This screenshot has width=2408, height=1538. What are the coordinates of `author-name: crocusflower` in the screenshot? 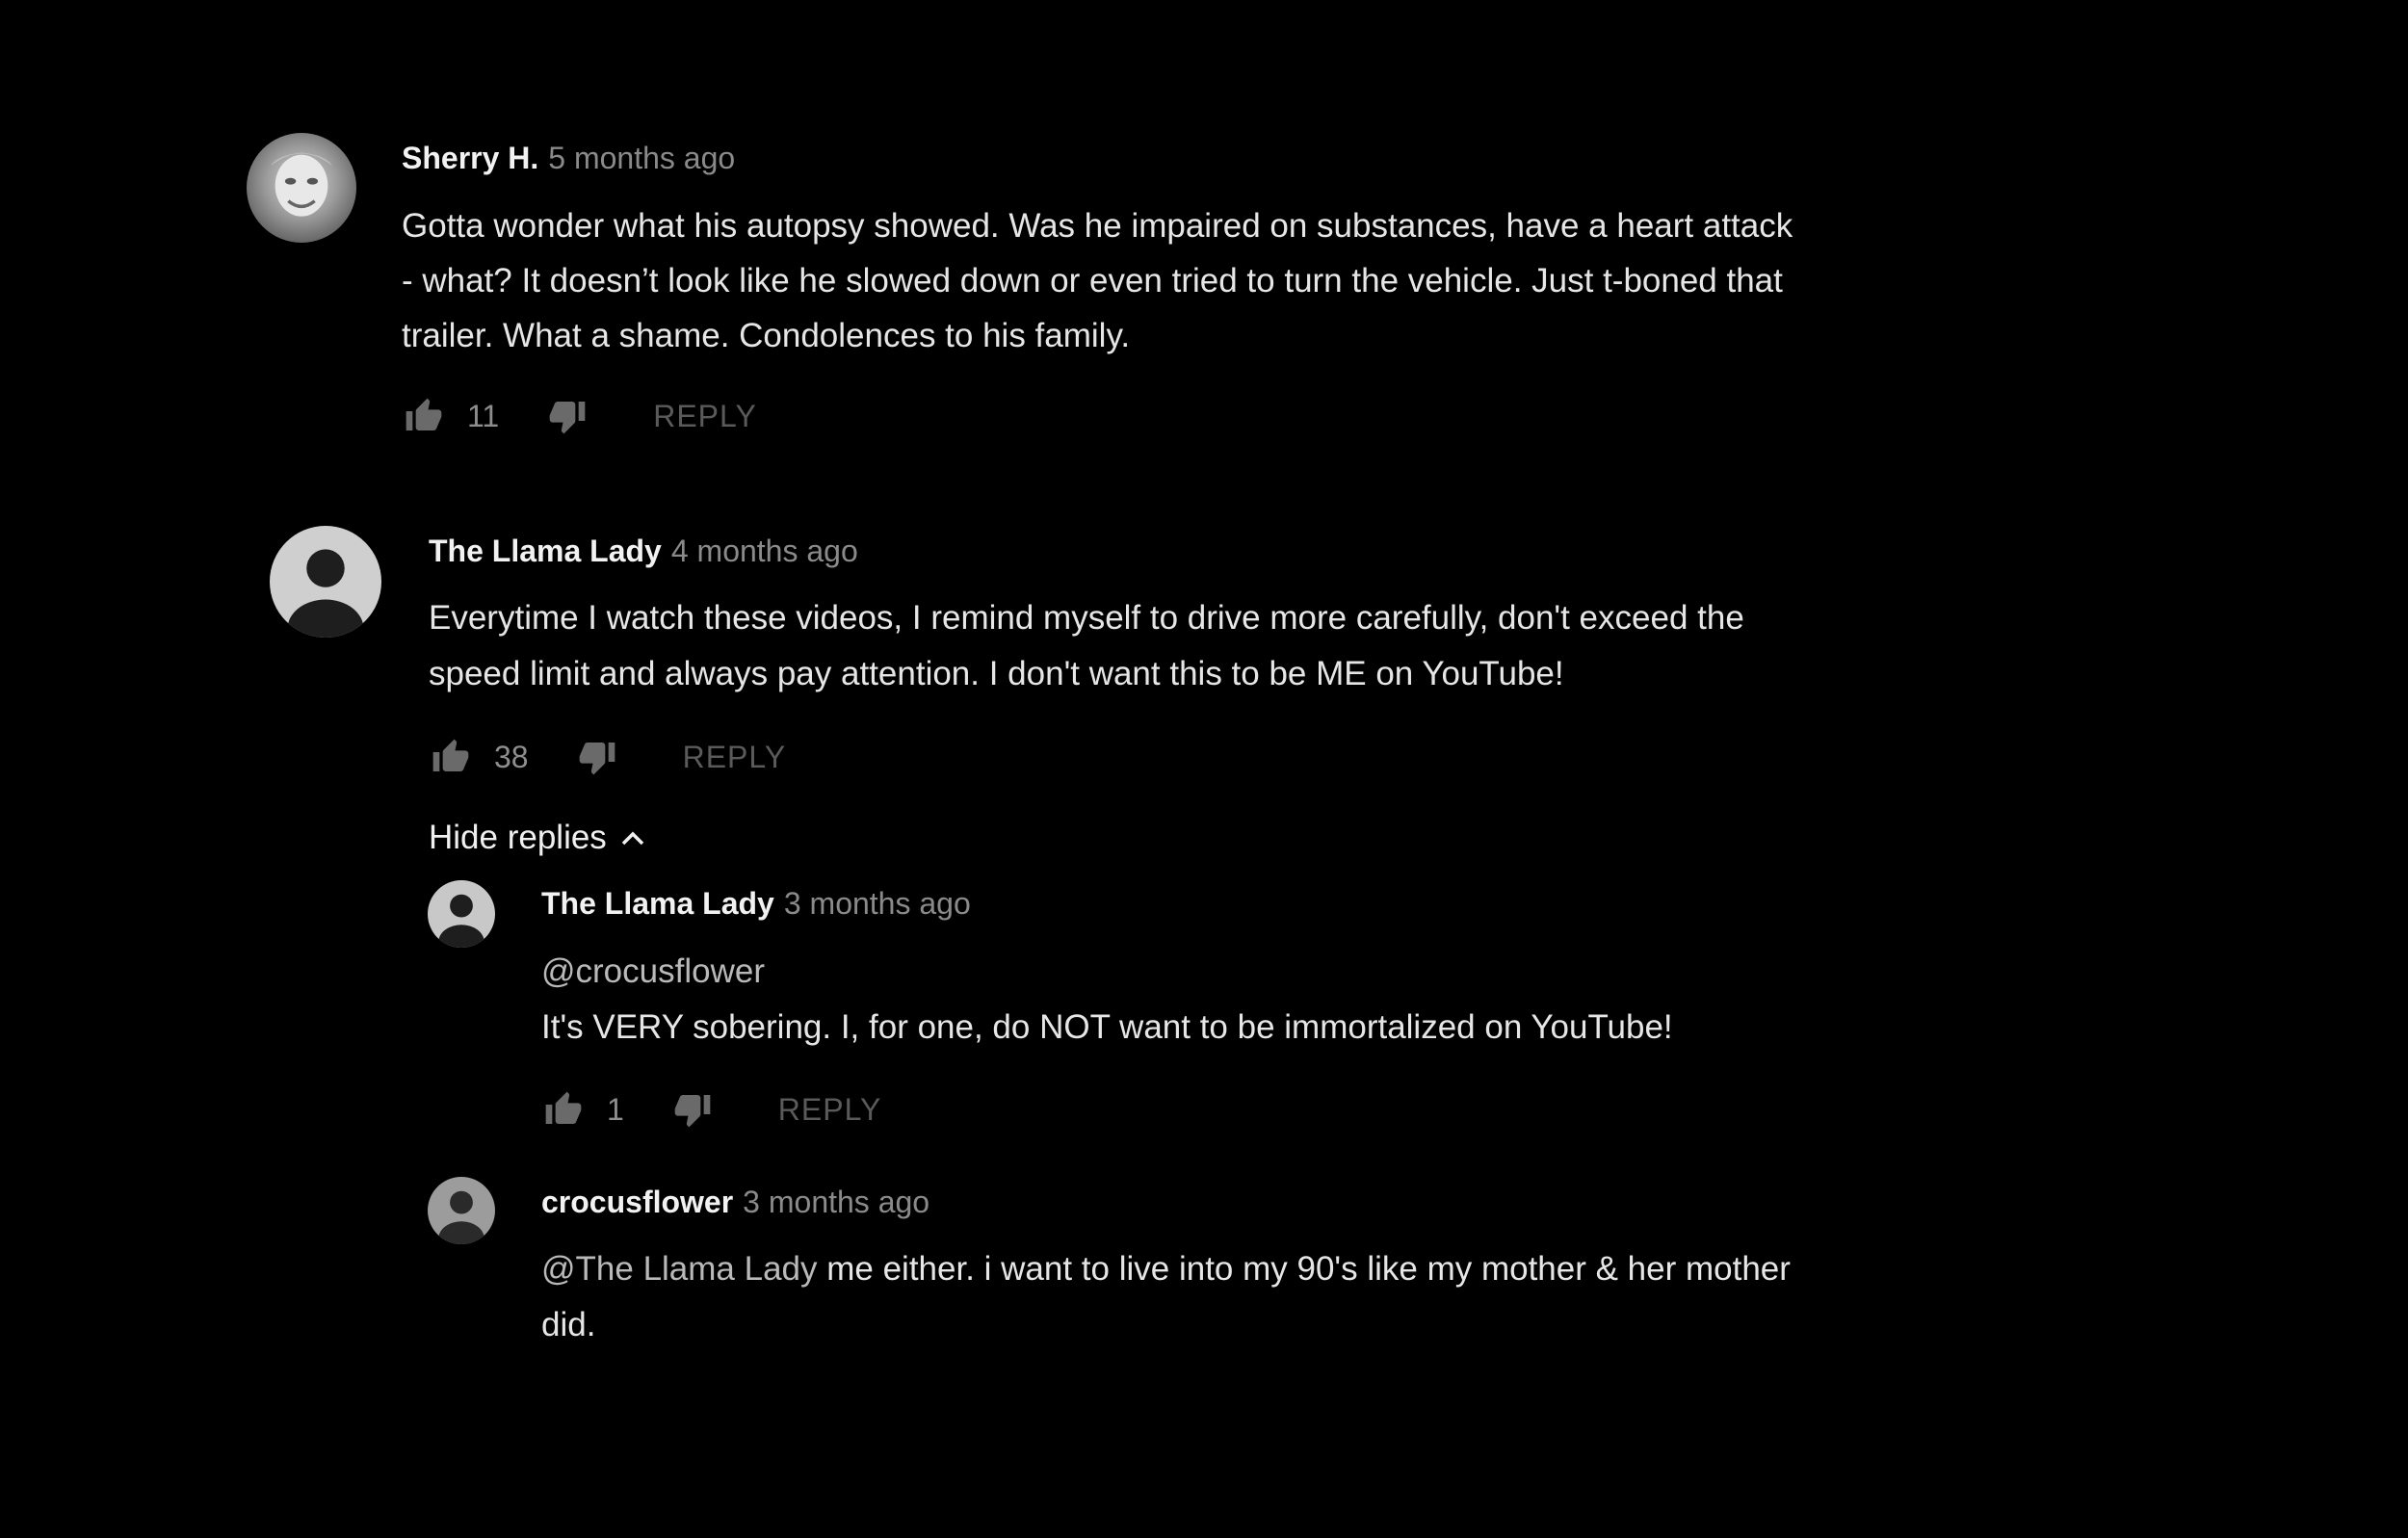 It's located at (637, 1202).